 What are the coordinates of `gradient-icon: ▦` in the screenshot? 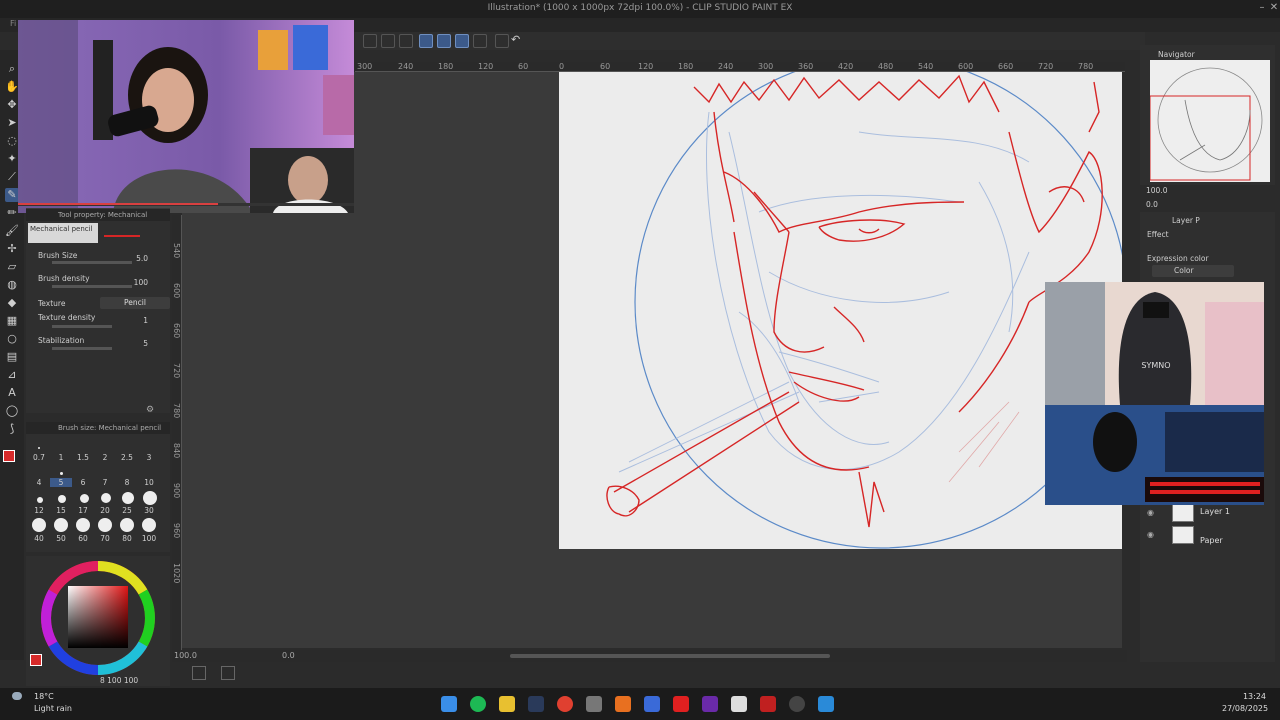 It's located at (12, 321).